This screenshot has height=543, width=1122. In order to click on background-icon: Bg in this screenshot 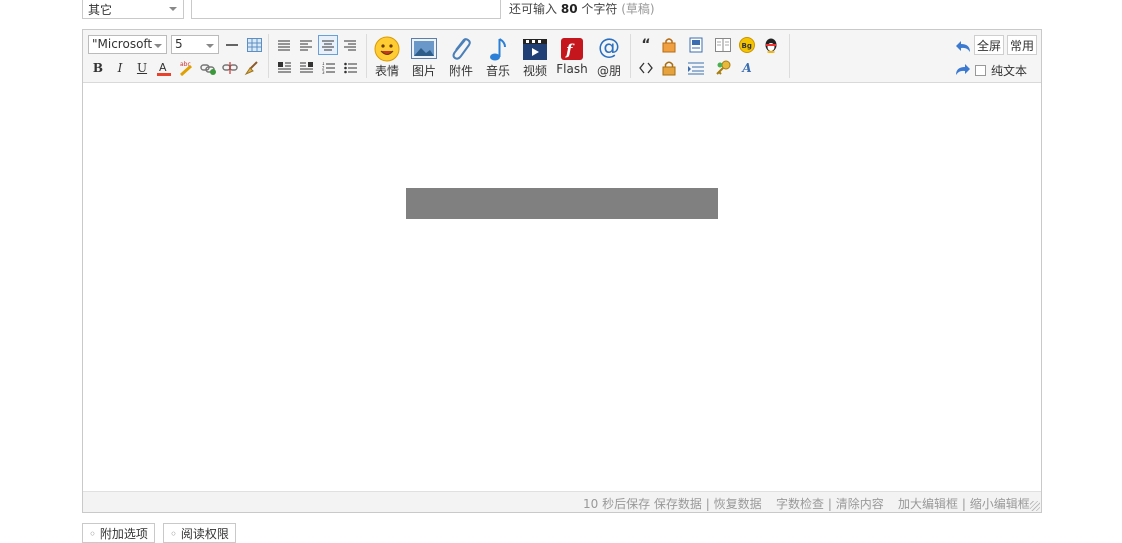, I will do `click(747, 45)`.